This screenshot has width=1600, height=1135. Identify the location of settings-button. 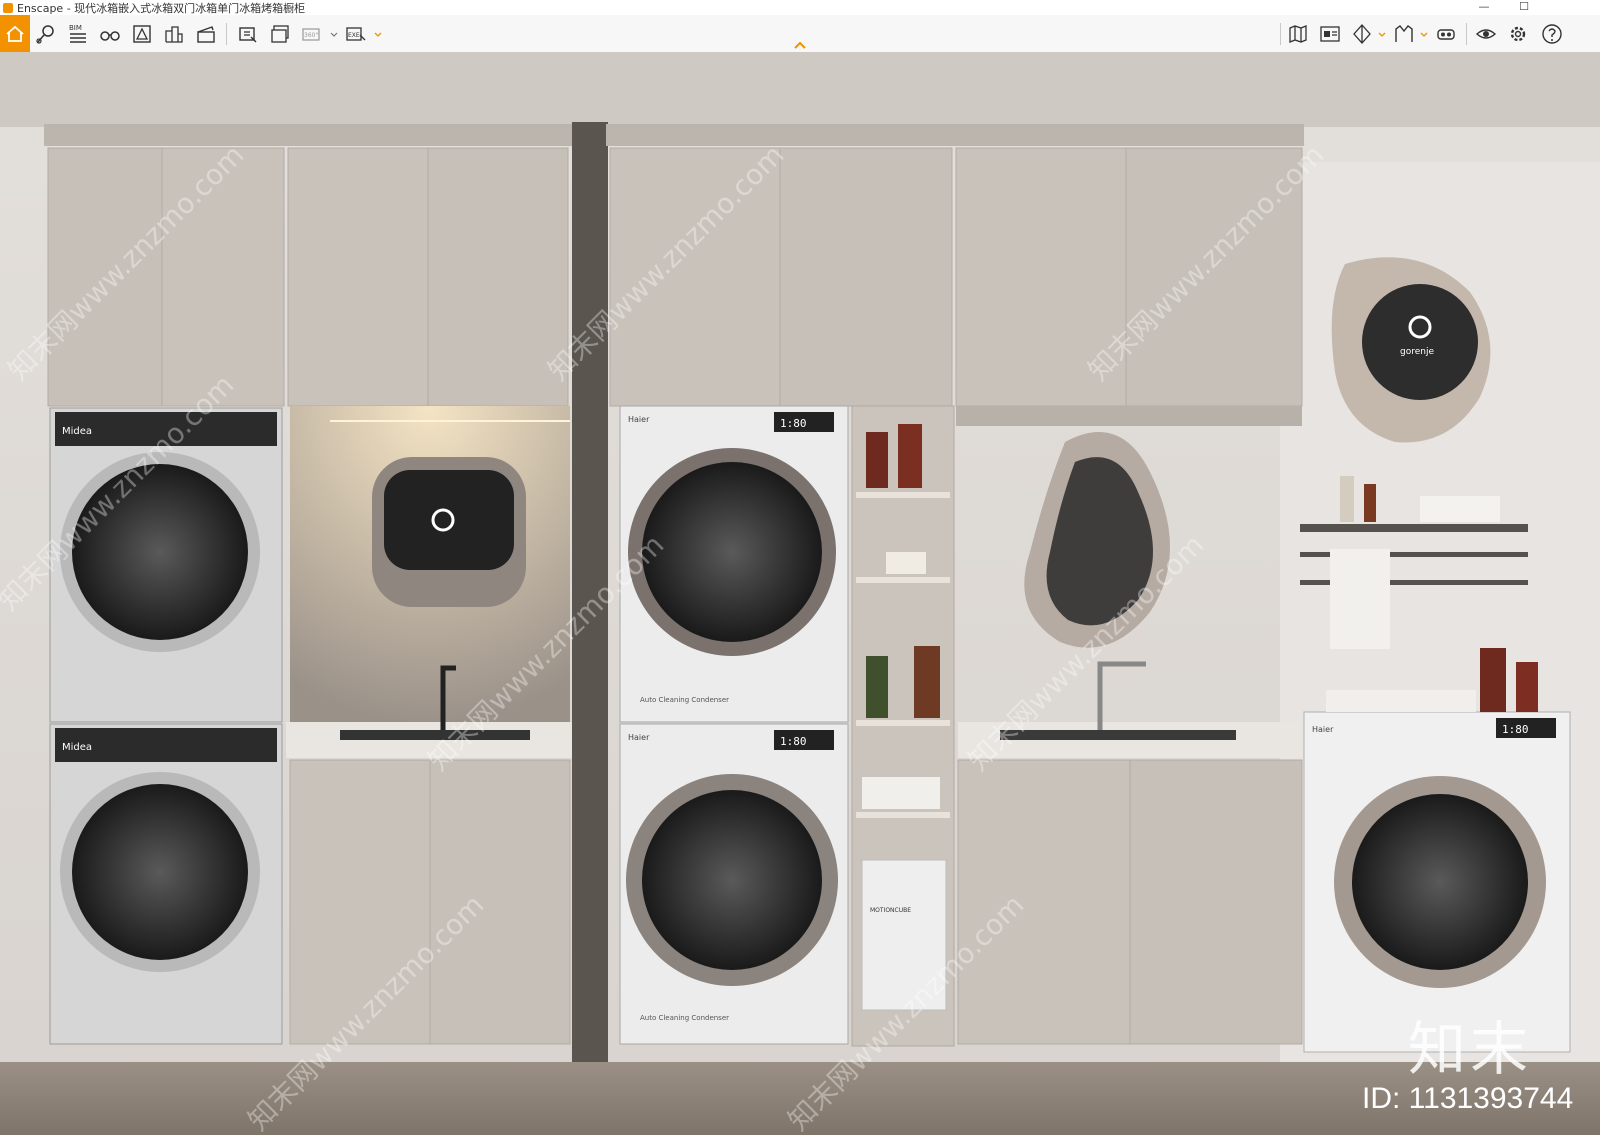
(1518, 34).